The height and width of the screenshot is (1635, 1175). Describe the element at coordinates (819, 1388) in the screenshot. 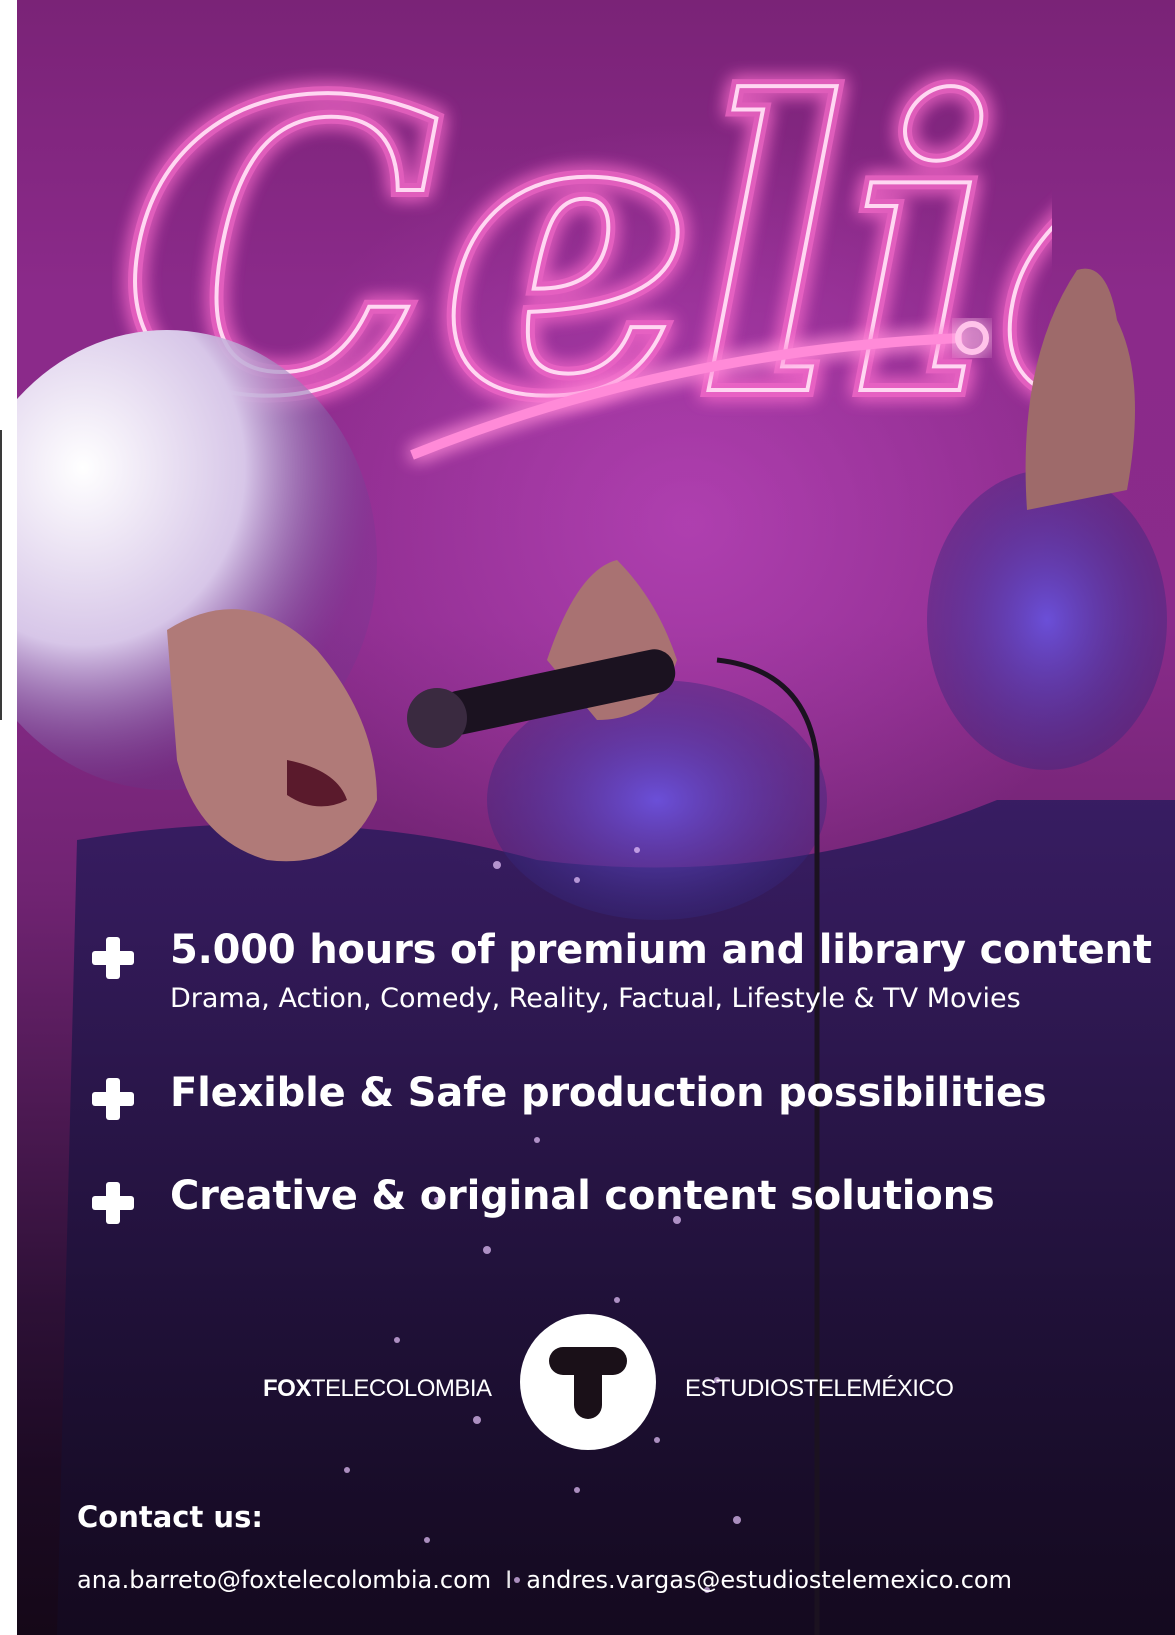

I see `estudios-telemexico-logo: ESTUDIOSTELEMÉXICO` at that location.